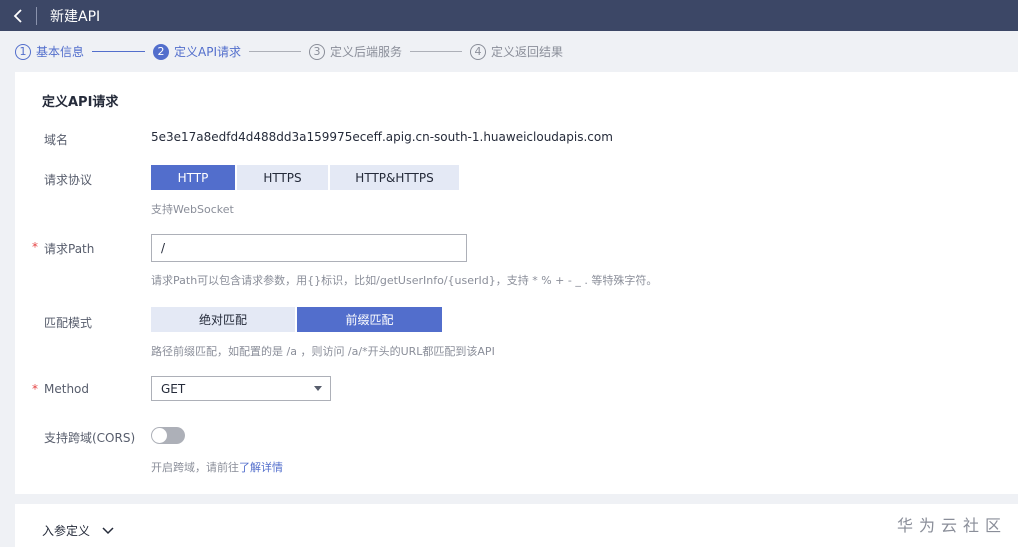 The width and height of the screenshot is (1018, 547). I want to click on protocol-option-http: HTTP, so click(193, 177).